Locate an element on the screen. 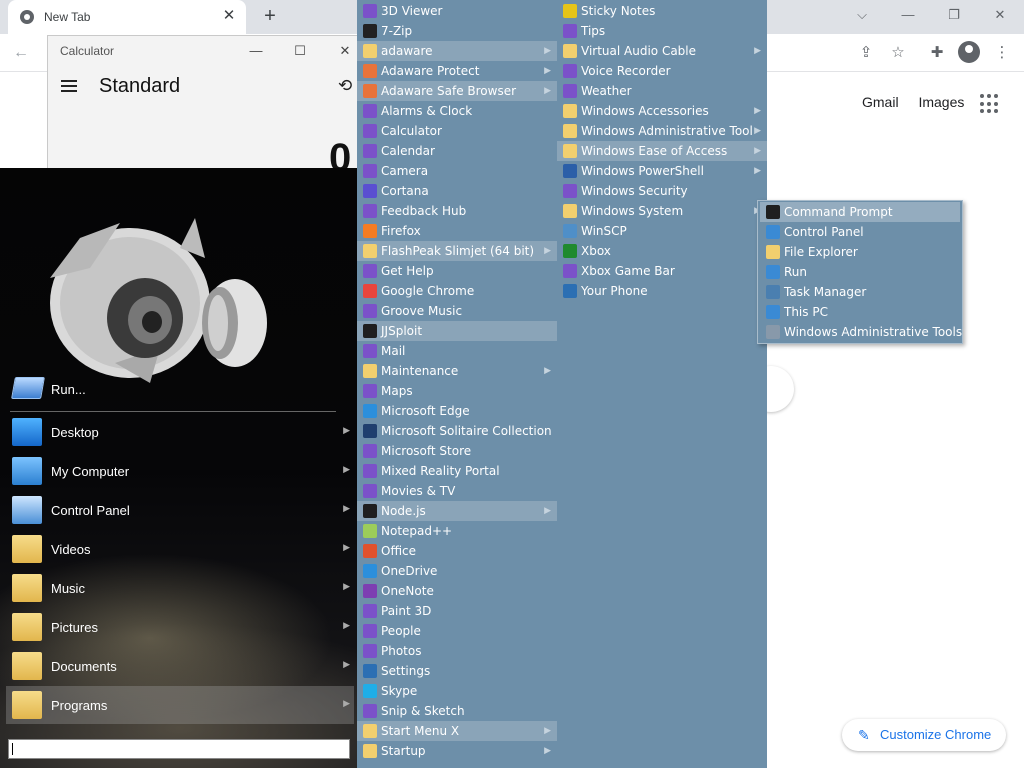  program-item-label: Feedback Hub is located at coordinates (424, 211).